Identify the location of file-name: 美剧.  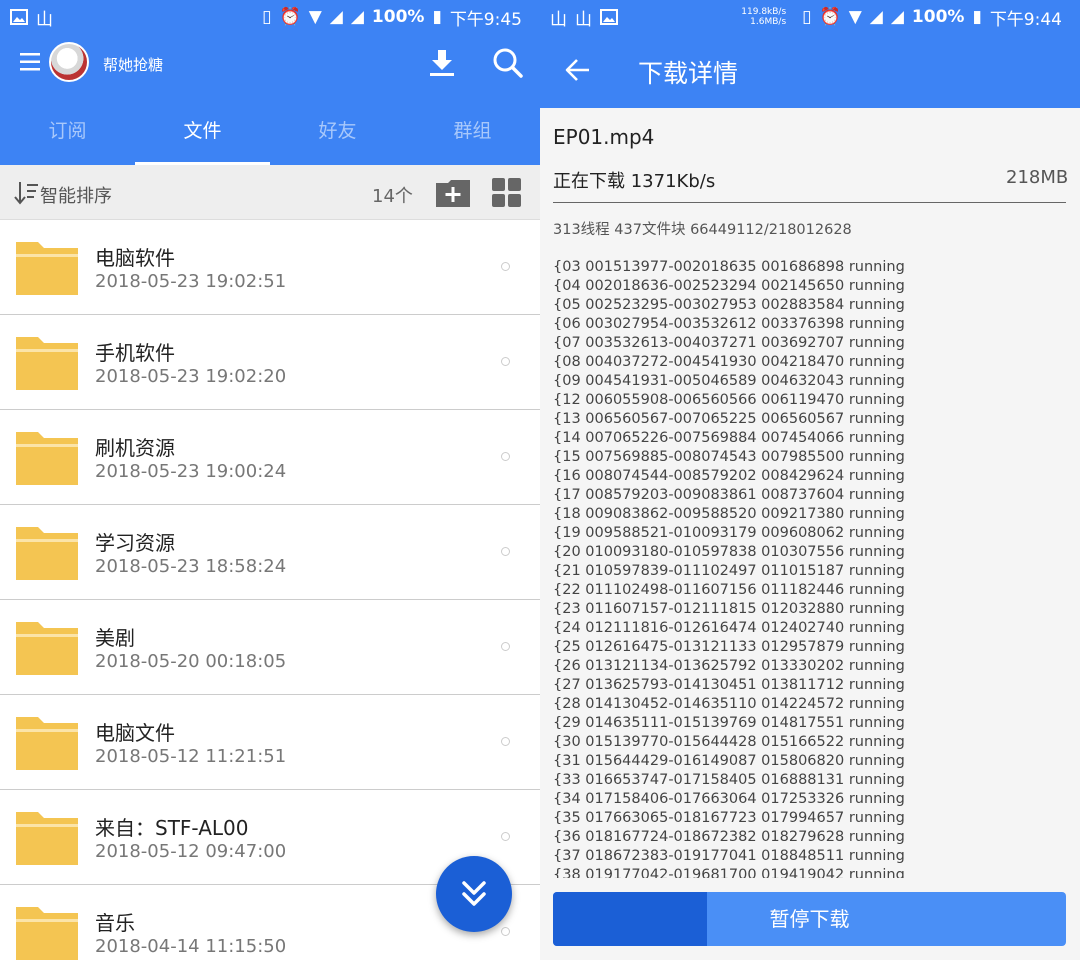
(115, 638).